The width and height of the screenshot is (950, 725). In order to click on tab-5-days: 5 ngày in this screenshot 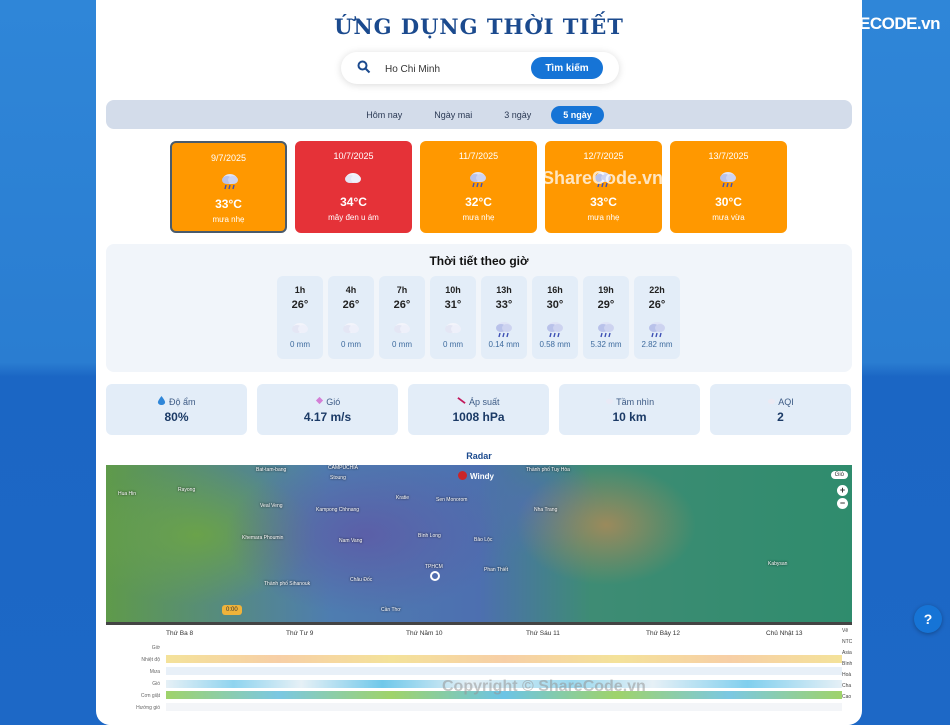, I will do `click(577, 114)`.